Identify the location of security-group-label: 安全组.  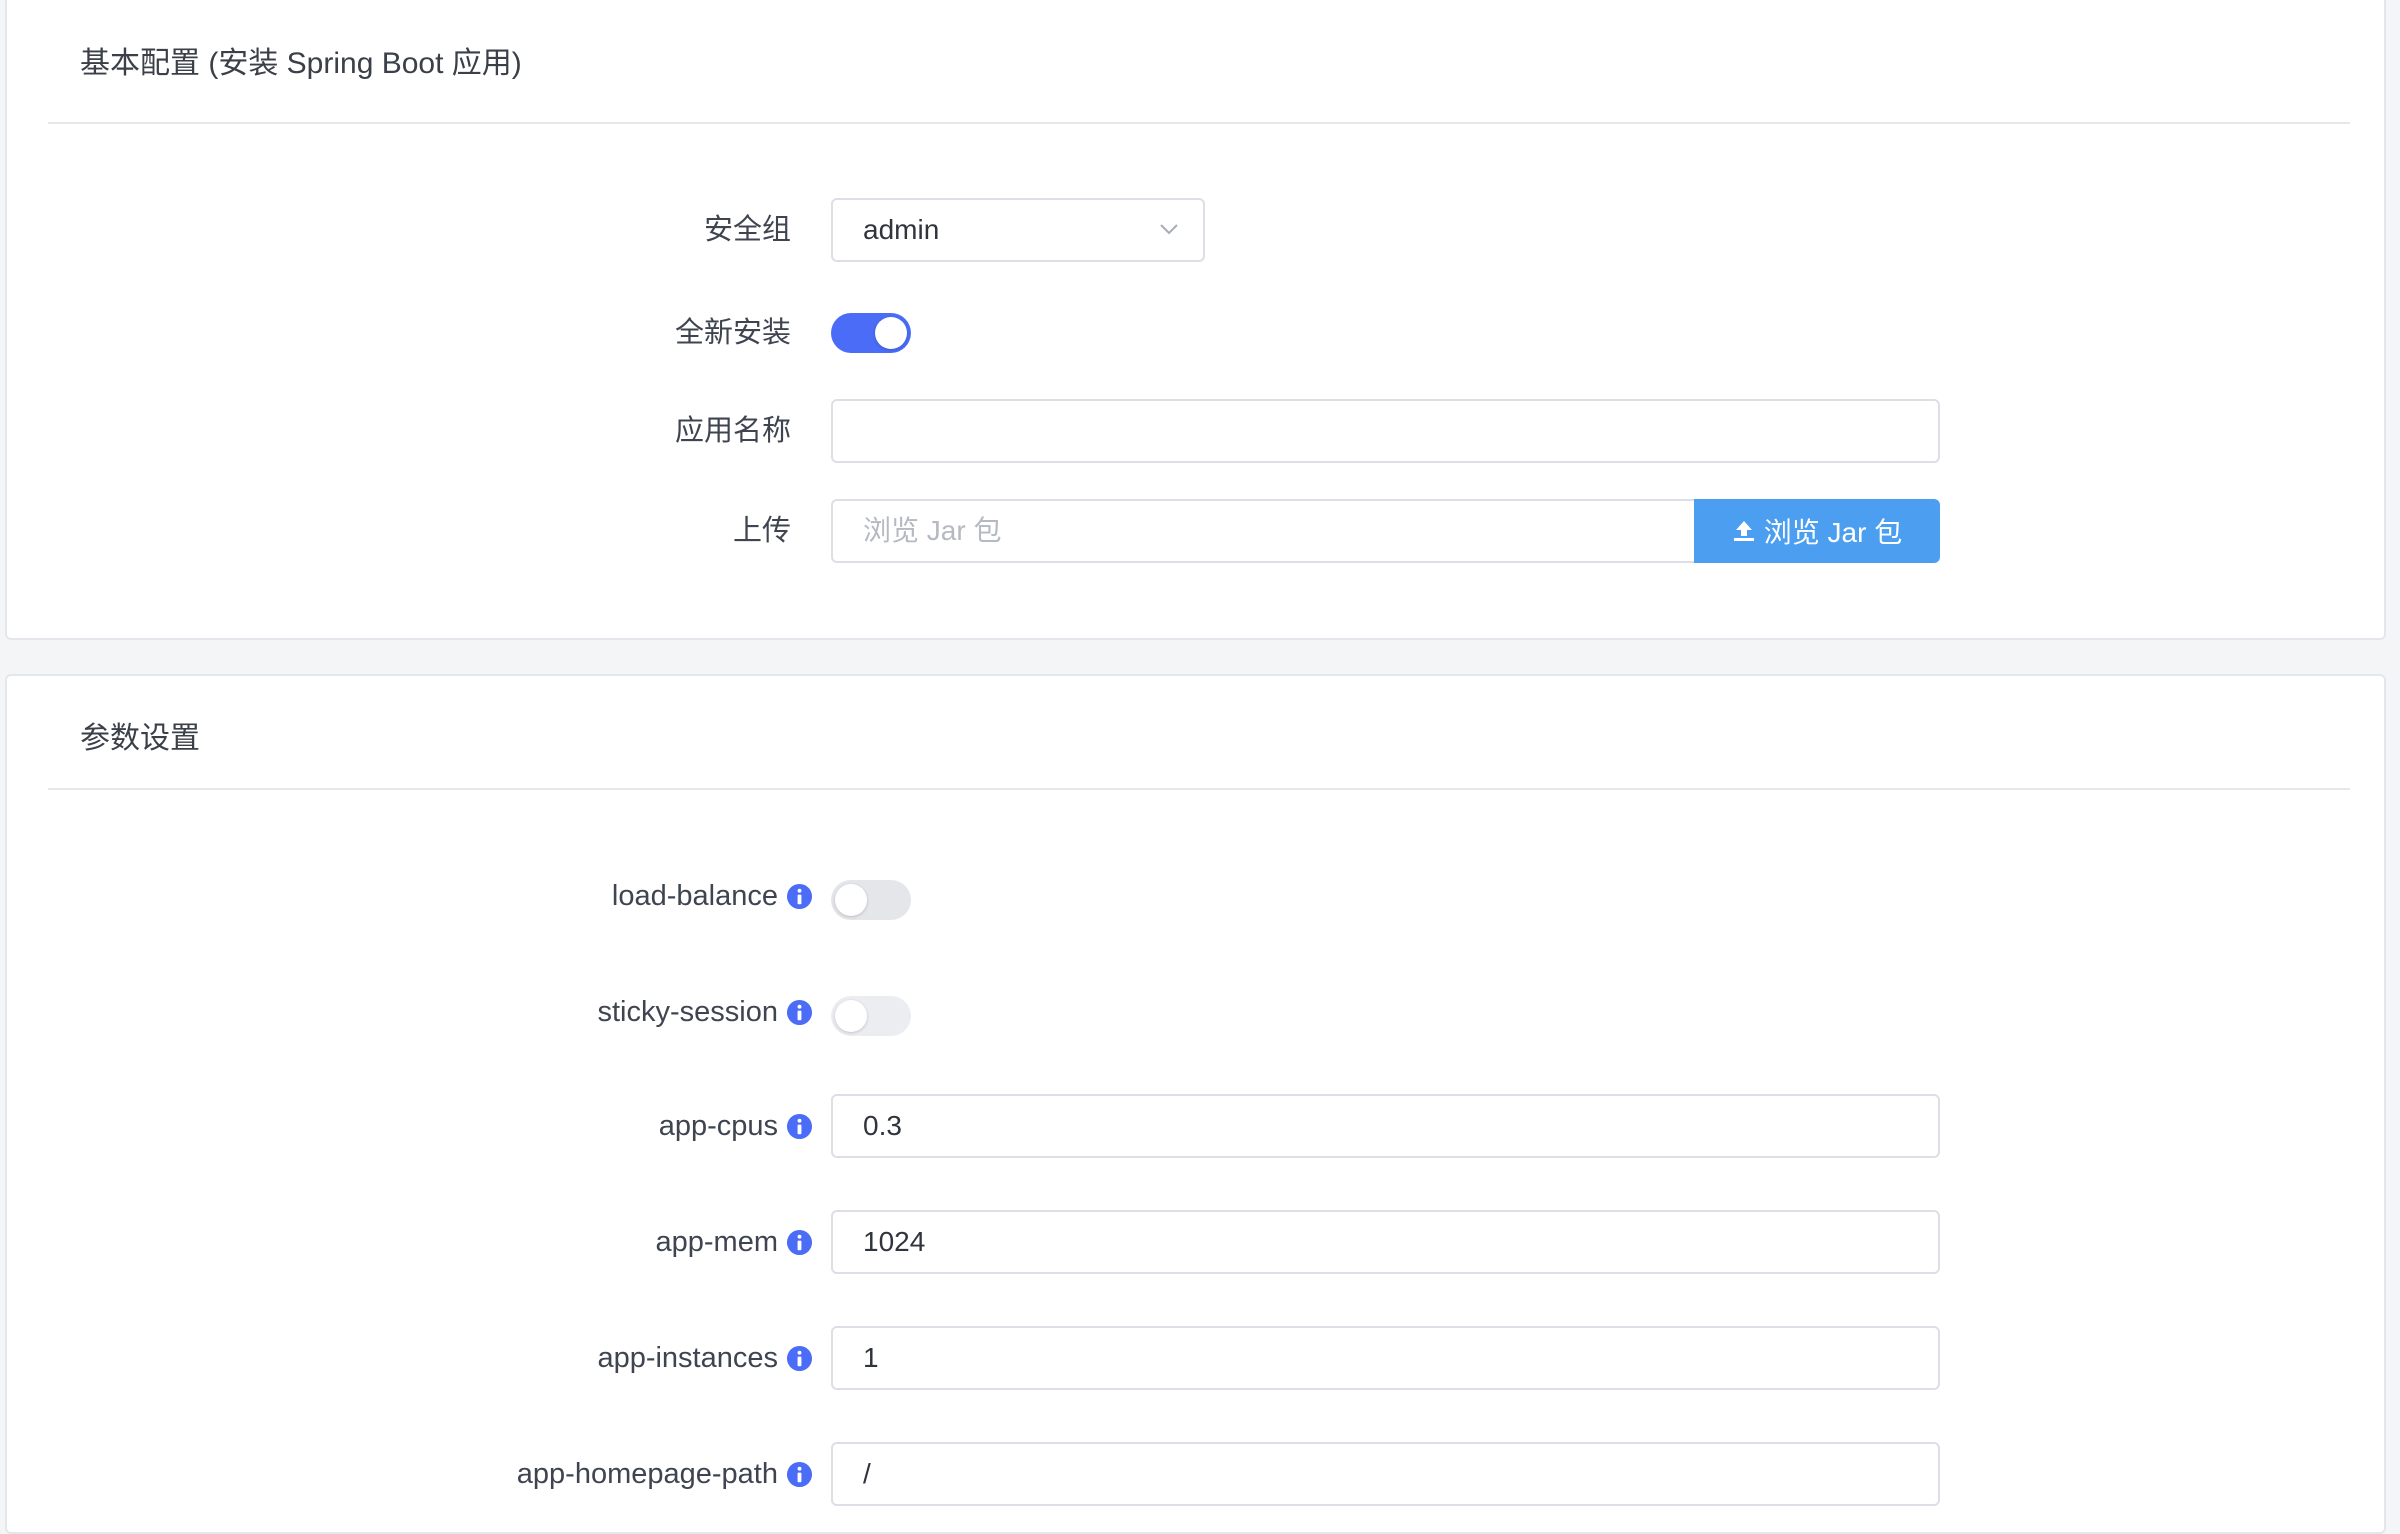
(747, 230).